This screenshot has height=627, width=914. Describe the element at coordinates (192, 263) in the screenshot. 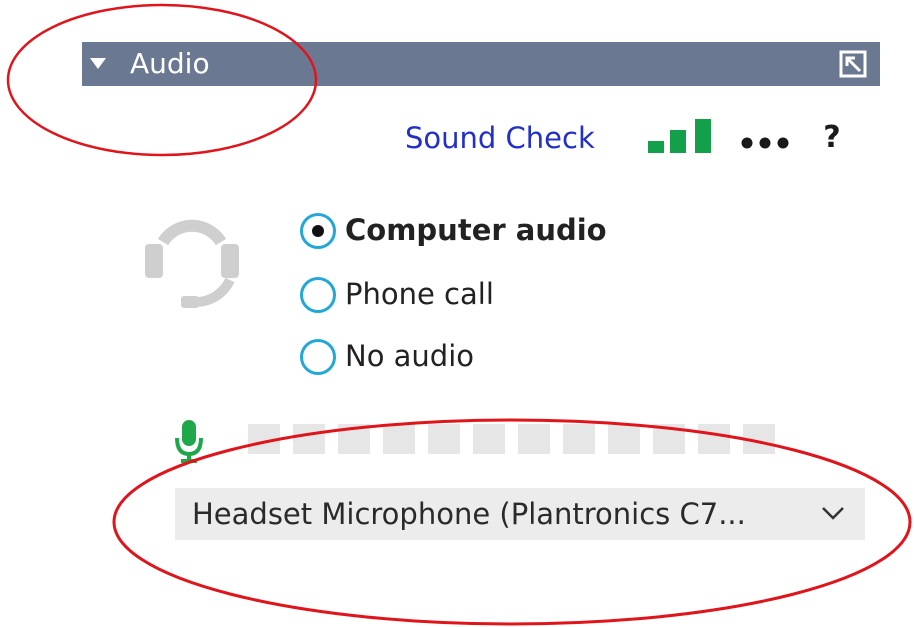

I see `headset-icon` at that location.